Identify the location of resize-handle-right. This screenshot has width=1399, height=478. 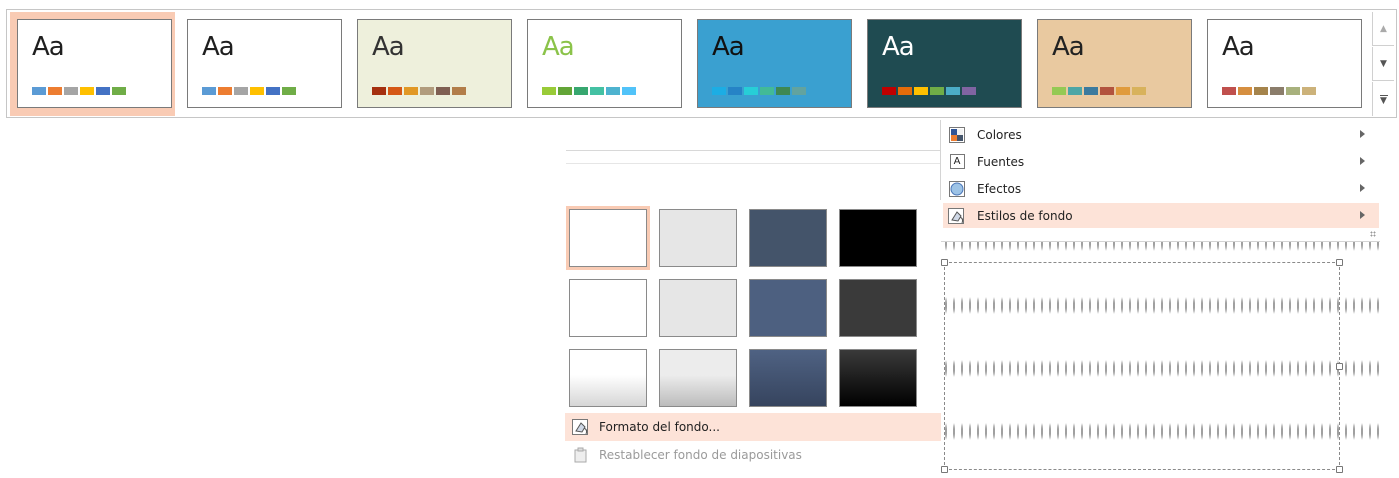
(1339, 366).